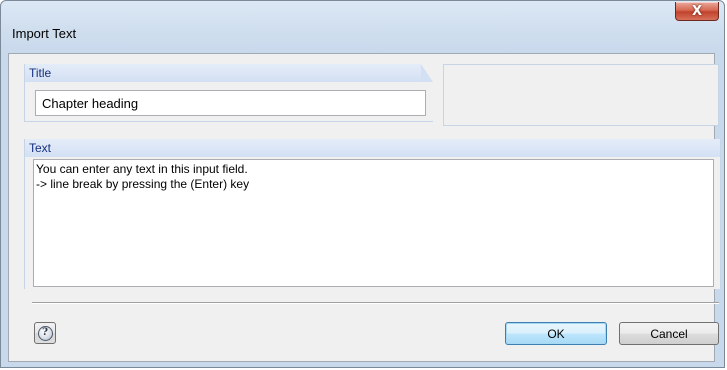 Image resolution: width=727 pixels, height=370 pixels. Describe the element at coordinates (44, 33) in the screenshot. I see `window-title: Import Text` at that location.